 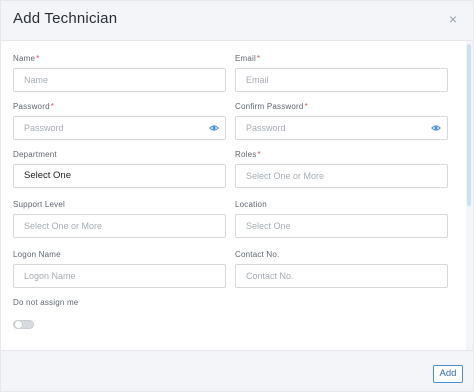 I want to click on support-level-label: Support Level, so click(x=39, y=204).